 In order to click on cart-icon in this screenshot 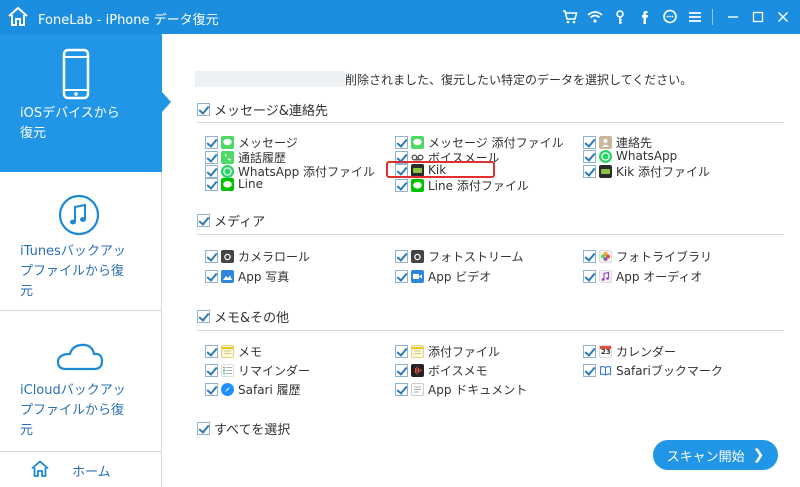, I will do `click(570, 17)`.